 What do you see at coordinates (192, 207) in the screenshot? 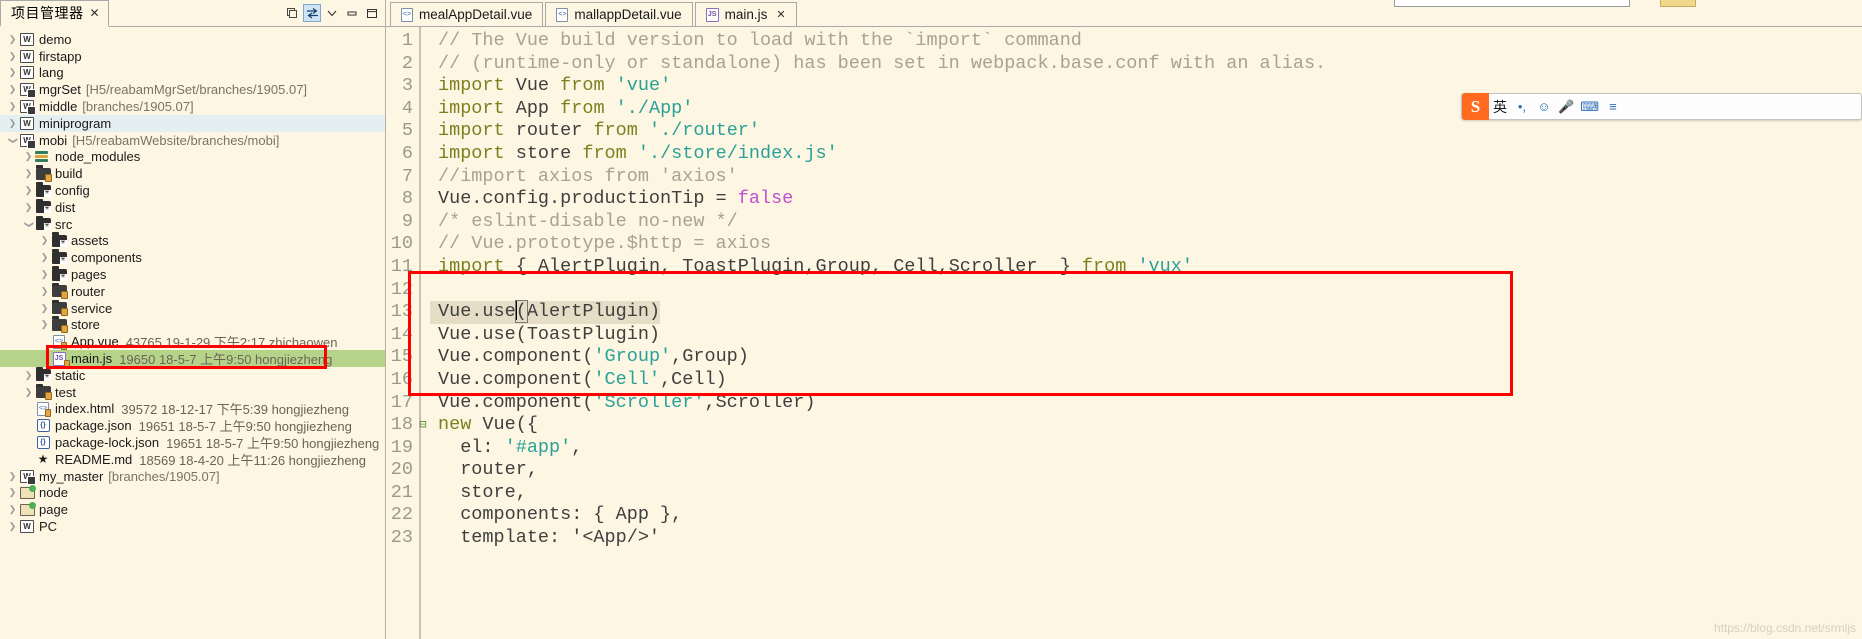
I see `tree-item-dist: ❯ ✳ dist` at bounding box center [192, 207].